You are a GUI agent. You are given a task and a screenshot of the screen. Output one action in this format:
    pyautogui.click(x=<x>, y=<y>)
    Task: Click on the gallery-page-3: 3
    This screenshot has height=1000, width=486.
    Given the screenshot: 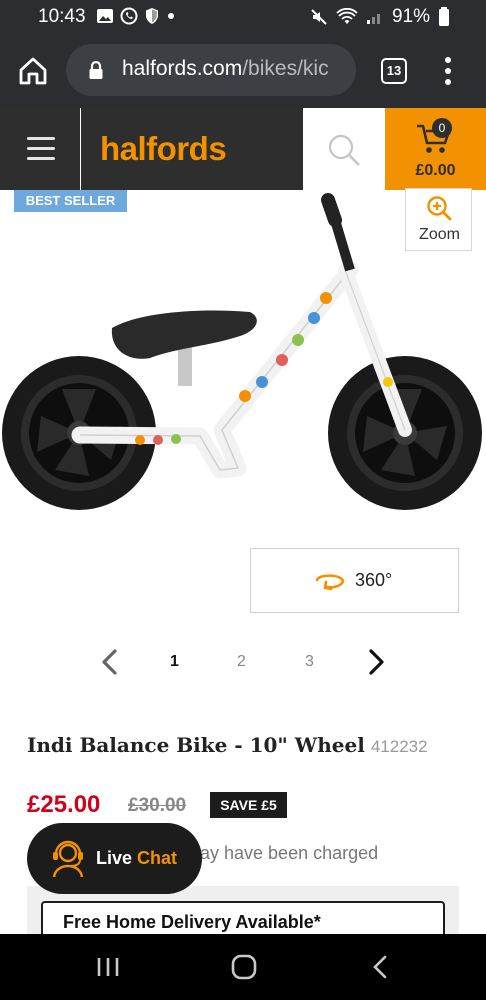 What is the action you would take?
    pyautogui.click(x=309, y=662)
    